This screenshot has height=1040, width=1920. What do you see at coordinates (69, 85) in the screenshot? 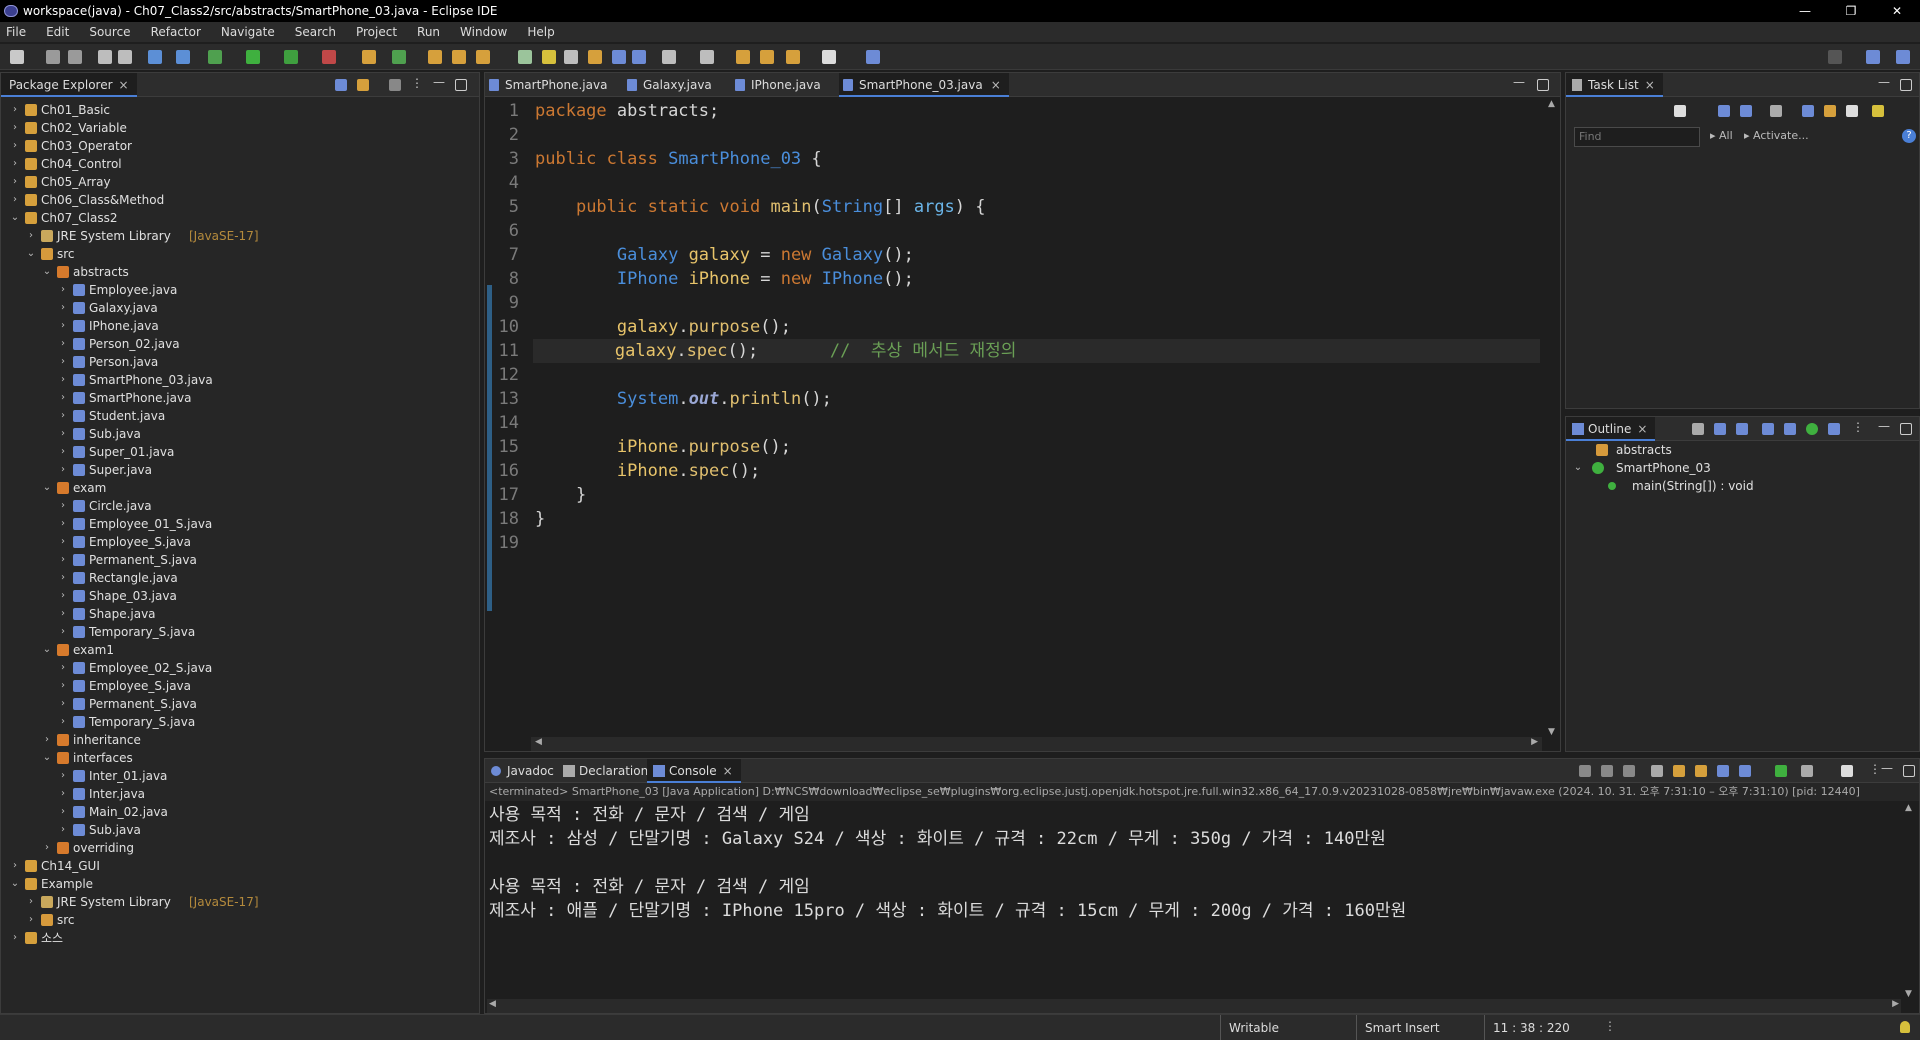
I see `tab-package-explorer: Package Explorer ×` at bounding box center [69, 85].